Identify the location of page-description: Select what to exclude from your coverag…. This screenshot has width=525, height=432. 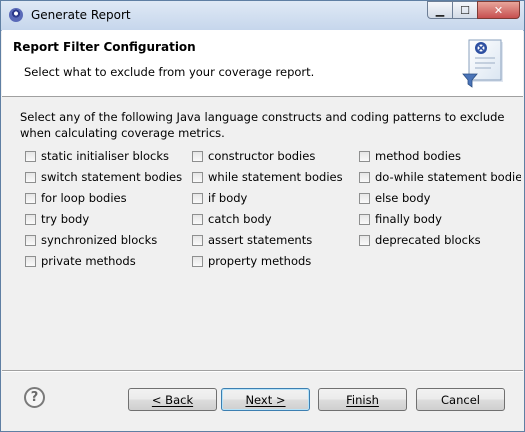
(169, 72).